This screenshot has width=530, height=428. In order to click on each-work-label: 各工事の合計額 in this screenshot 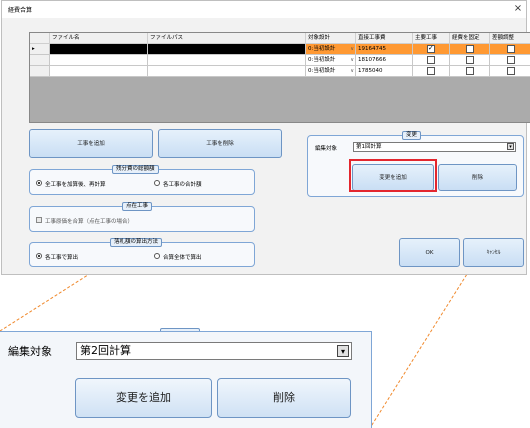, I will do `click(182, 185)`.